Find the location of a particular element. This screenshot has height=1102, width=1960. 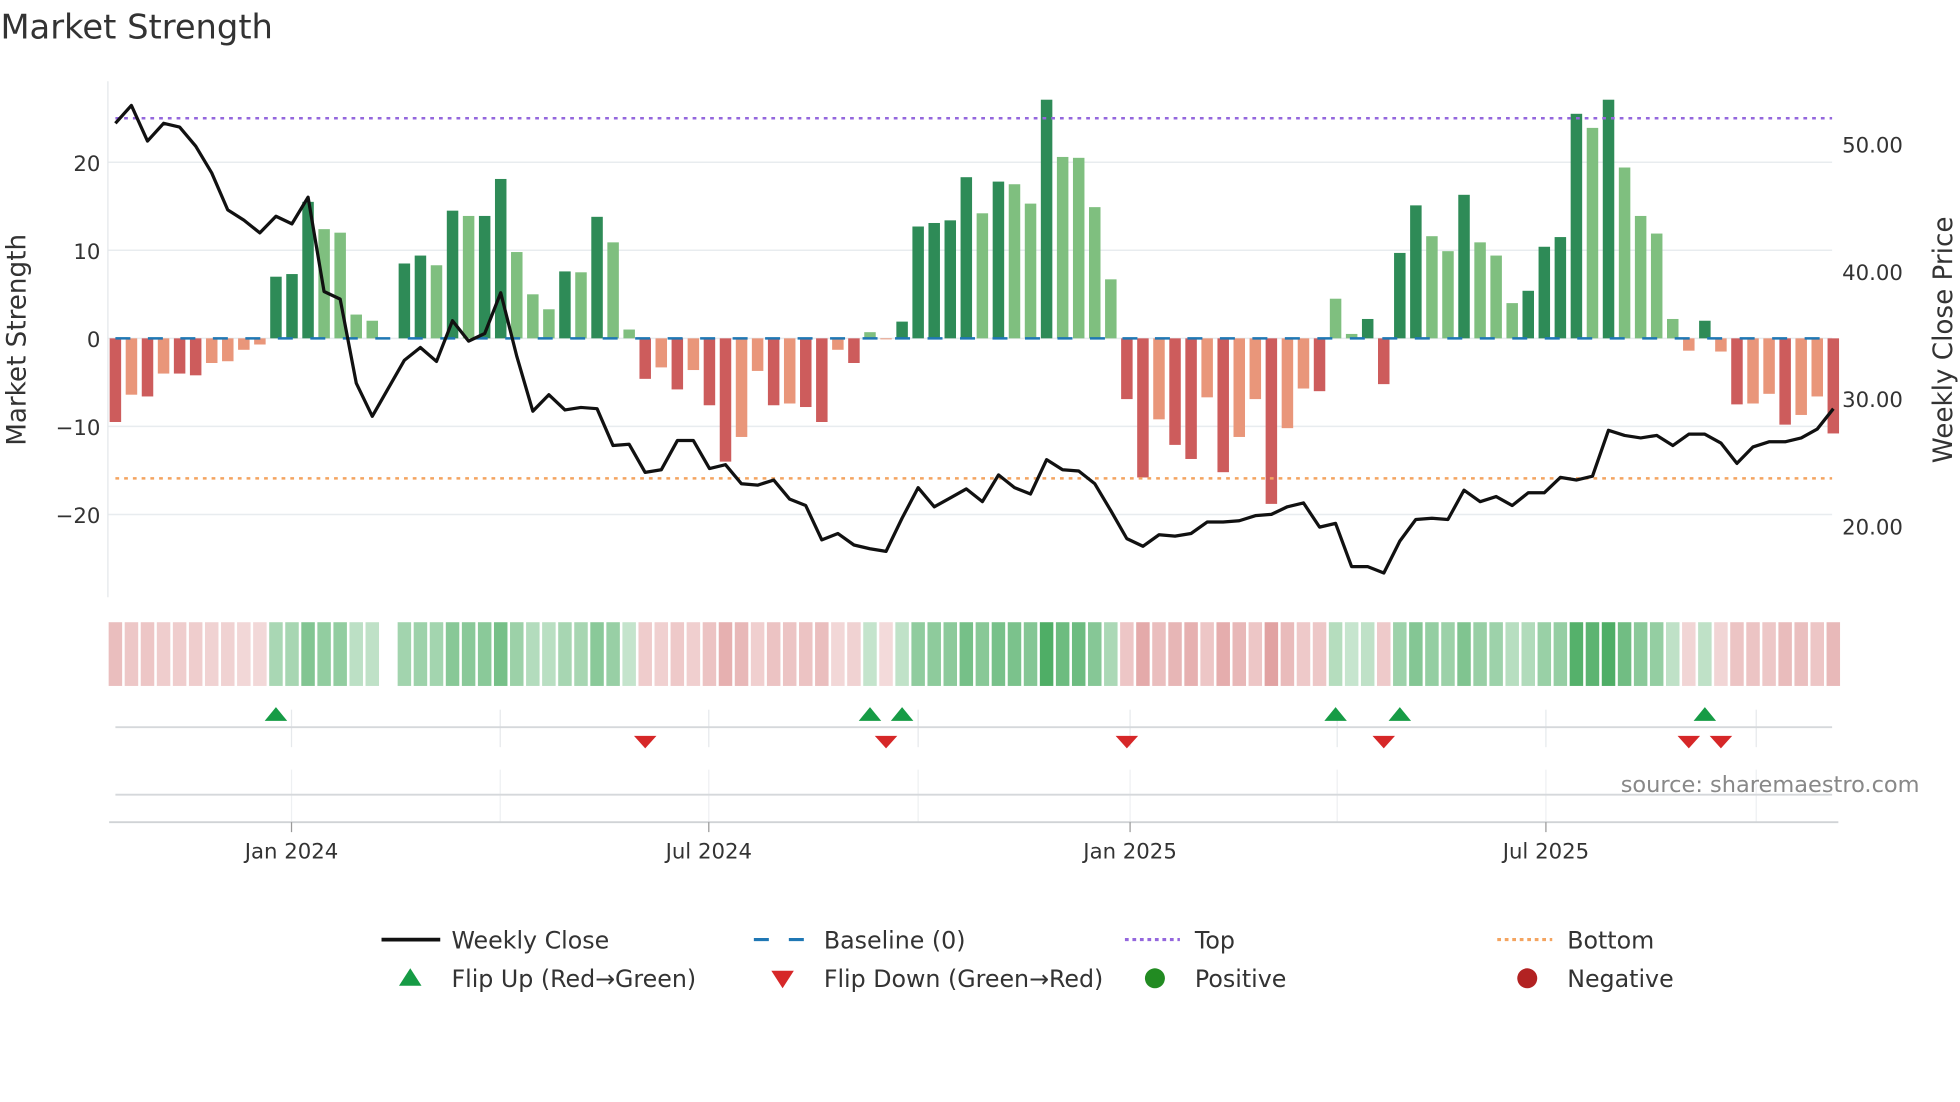

y2-tick-label: 20.00 is located at coordinates (1872, 528).